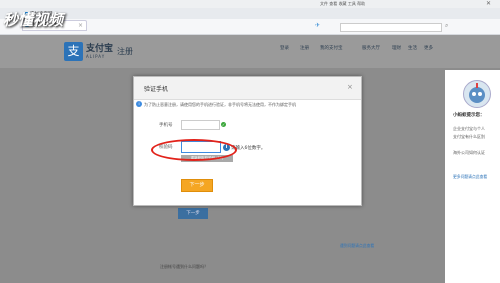 The image size is (500, 283). Describe the element at coordinates (331, 48) in the screenshot. I see `nav-my-alipay: 我的支付宝` at that location.